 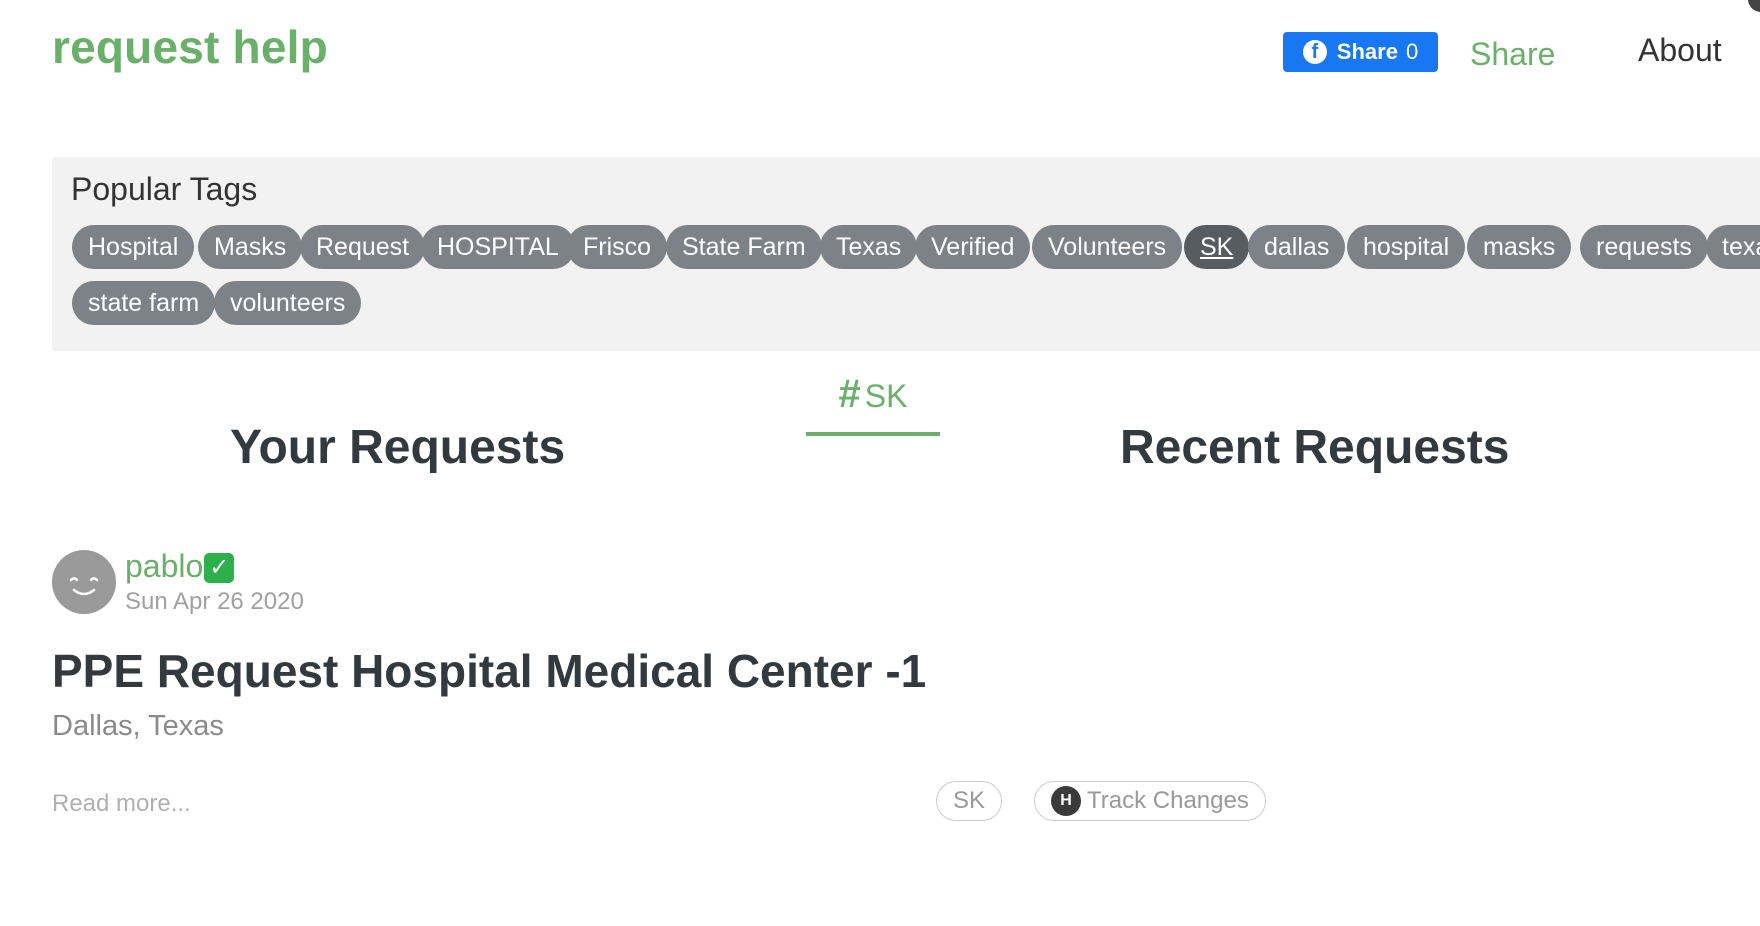 I want to click on avatar, so click(x=84, y=582).